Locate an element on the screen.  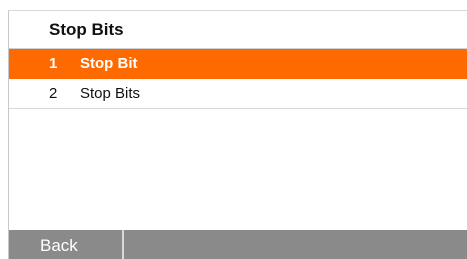
back-button-label: Back is located at coordinates (59, 245).